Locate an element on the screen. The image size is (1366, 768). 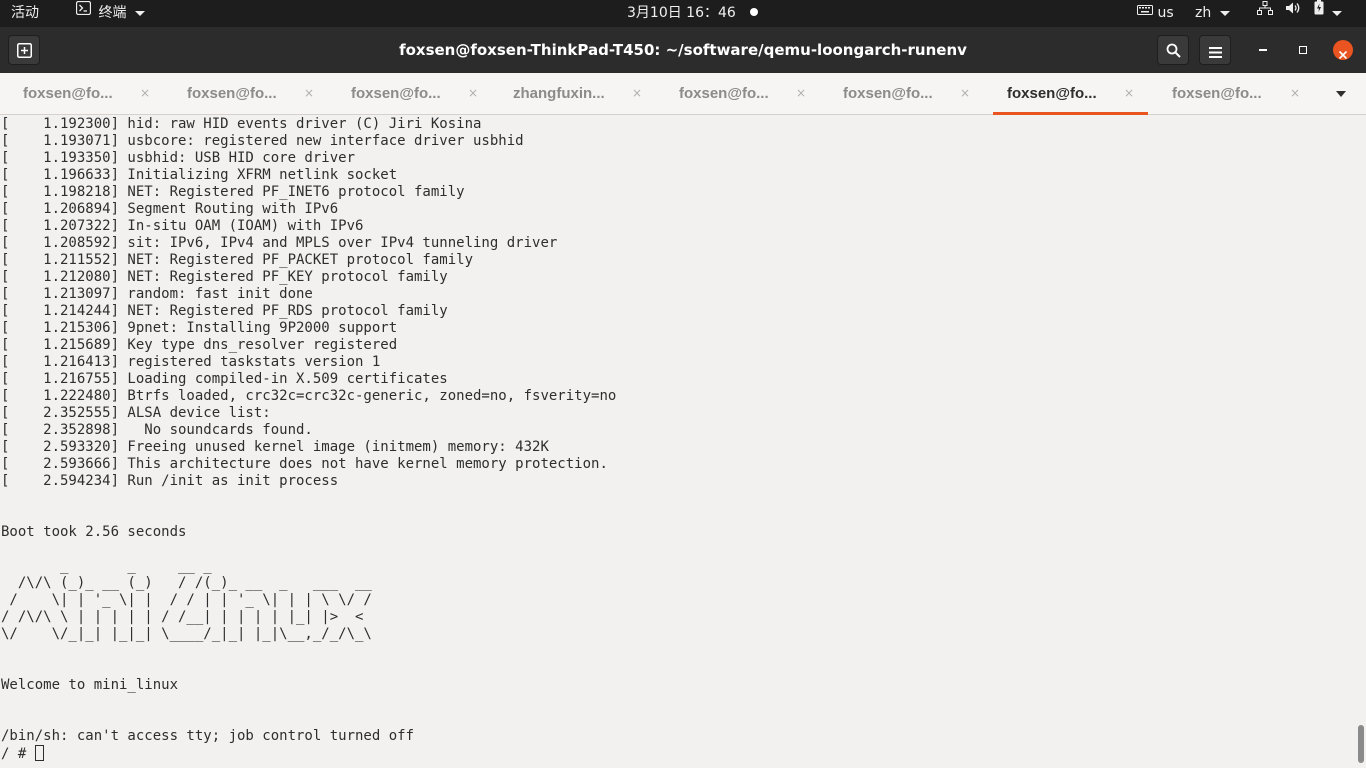
terminal-line: _ _ __ _ is located at coordinates (106, 566).